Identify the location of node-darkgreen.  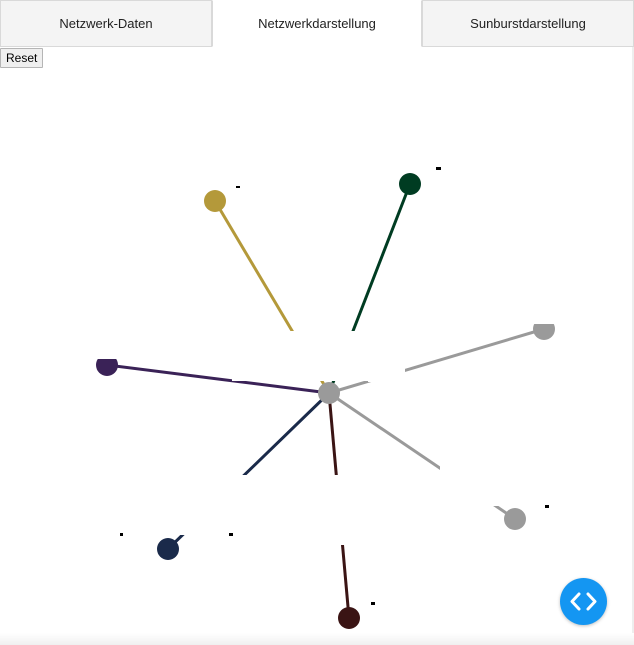
(410, 184).